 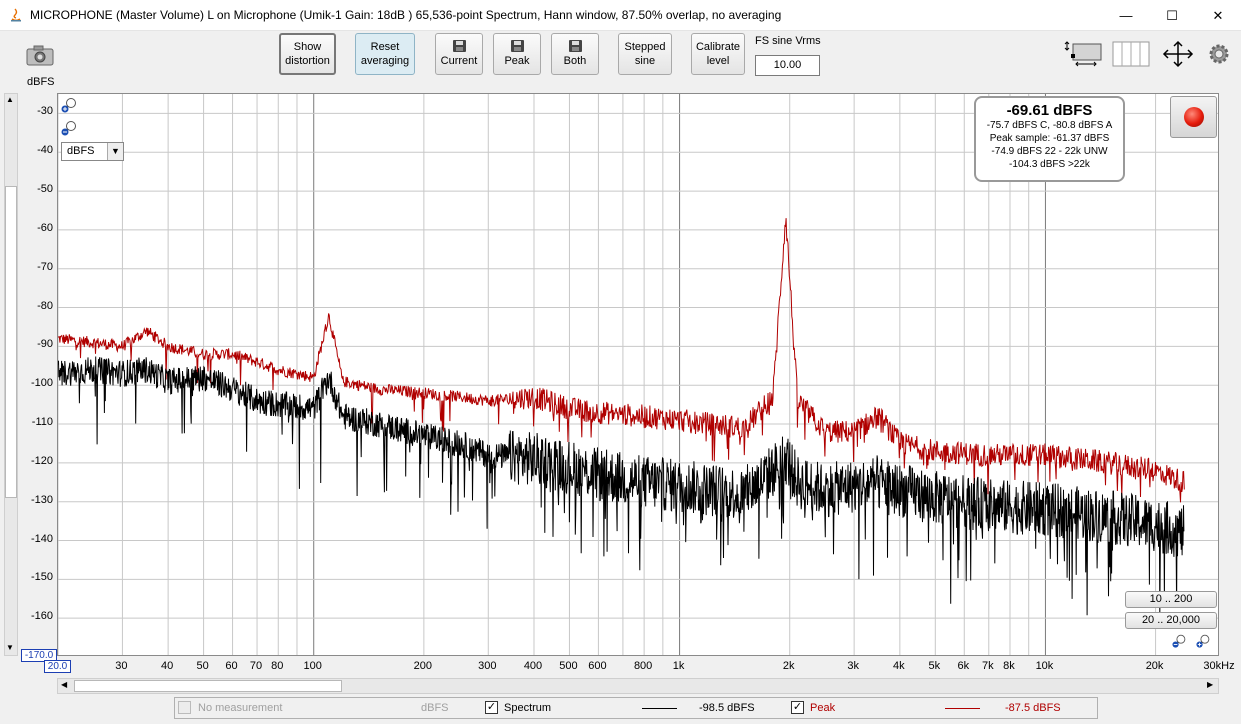 What do you see at coordinates (1044, 666) in the screenshot?
I see `x-tick-label: 10k` at bounding box center [1044, 666].